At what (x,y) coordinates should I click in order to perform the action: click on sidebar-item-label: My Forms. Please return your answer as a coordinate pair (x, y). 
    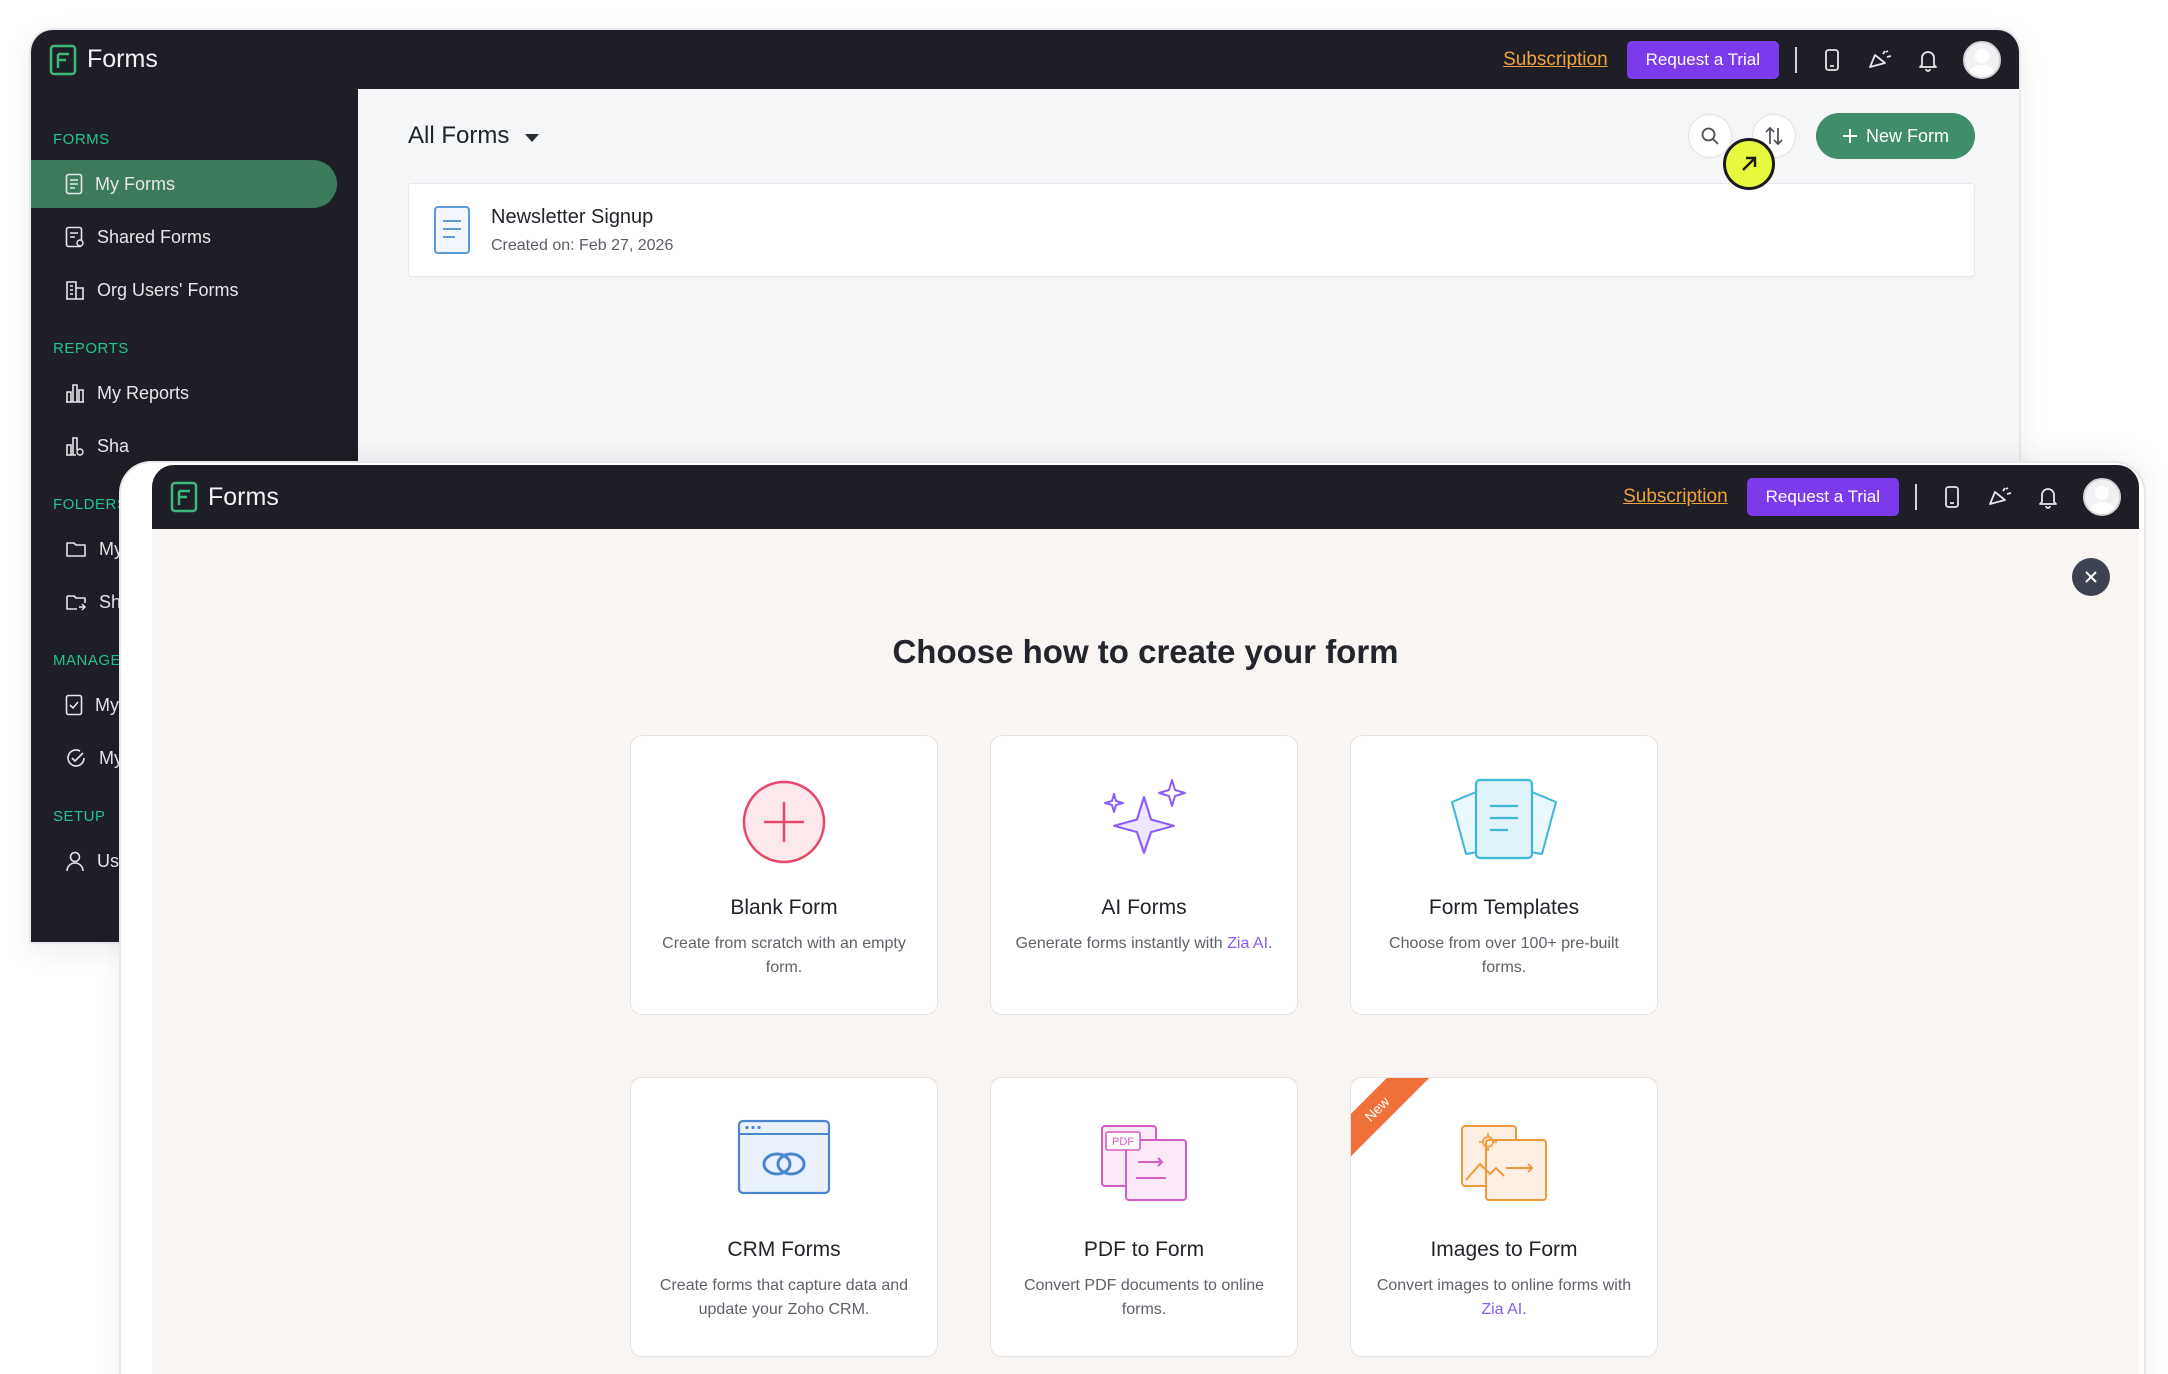
    Looking at the image, I should click on (135, 183).